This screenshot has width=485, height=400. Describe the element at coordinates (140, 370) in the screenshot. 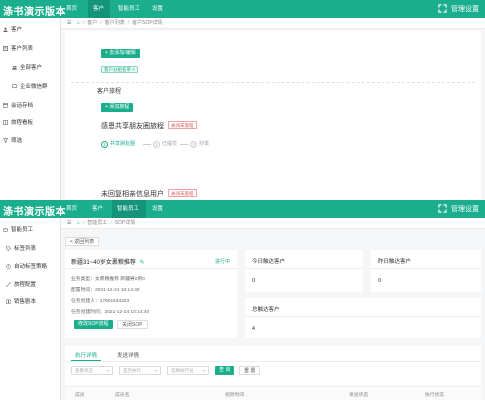

I see `executed-select: 是否执行 ▾` at that location.